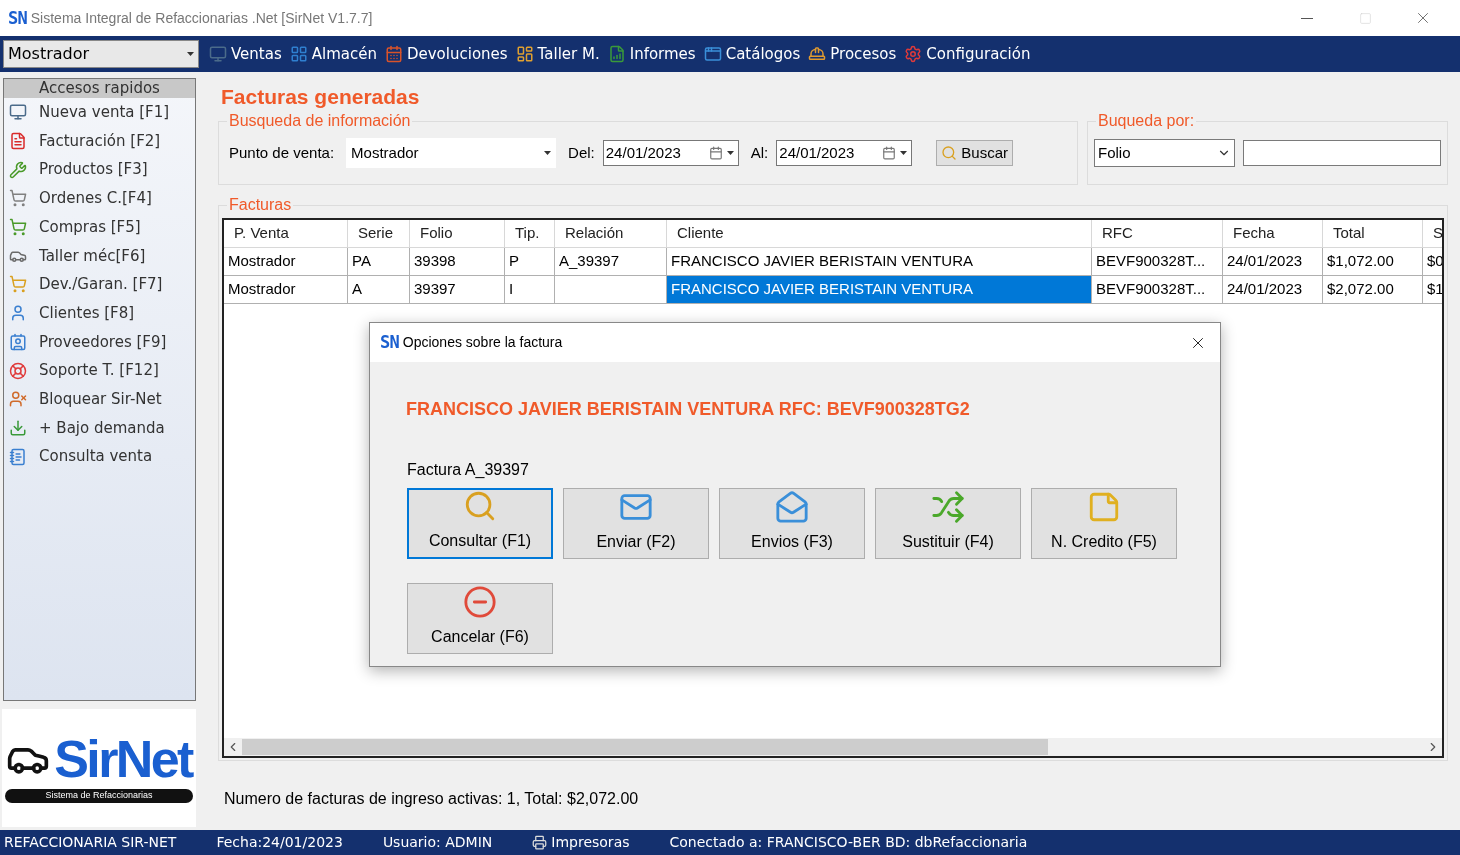 This screenshot has height=855, width=1460. Describe the element at coordinates (99, 456) in the screenshot. I see `quick-access-item: Consulta venta` at that location.